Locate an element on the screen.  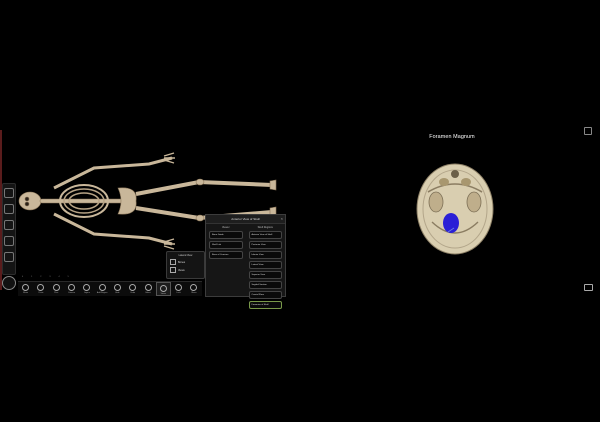
toolbar-label: Add Region is located at coordinates (102, 293).